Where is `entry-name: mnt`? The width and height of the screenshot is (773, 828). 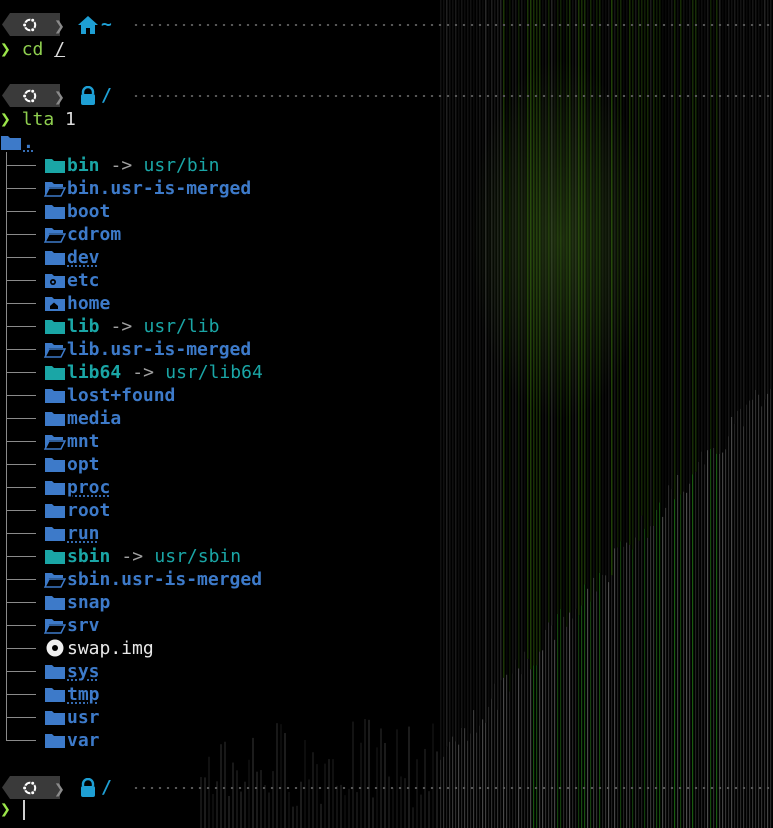
entry-name: mnt is located at coordinates (83, 441).